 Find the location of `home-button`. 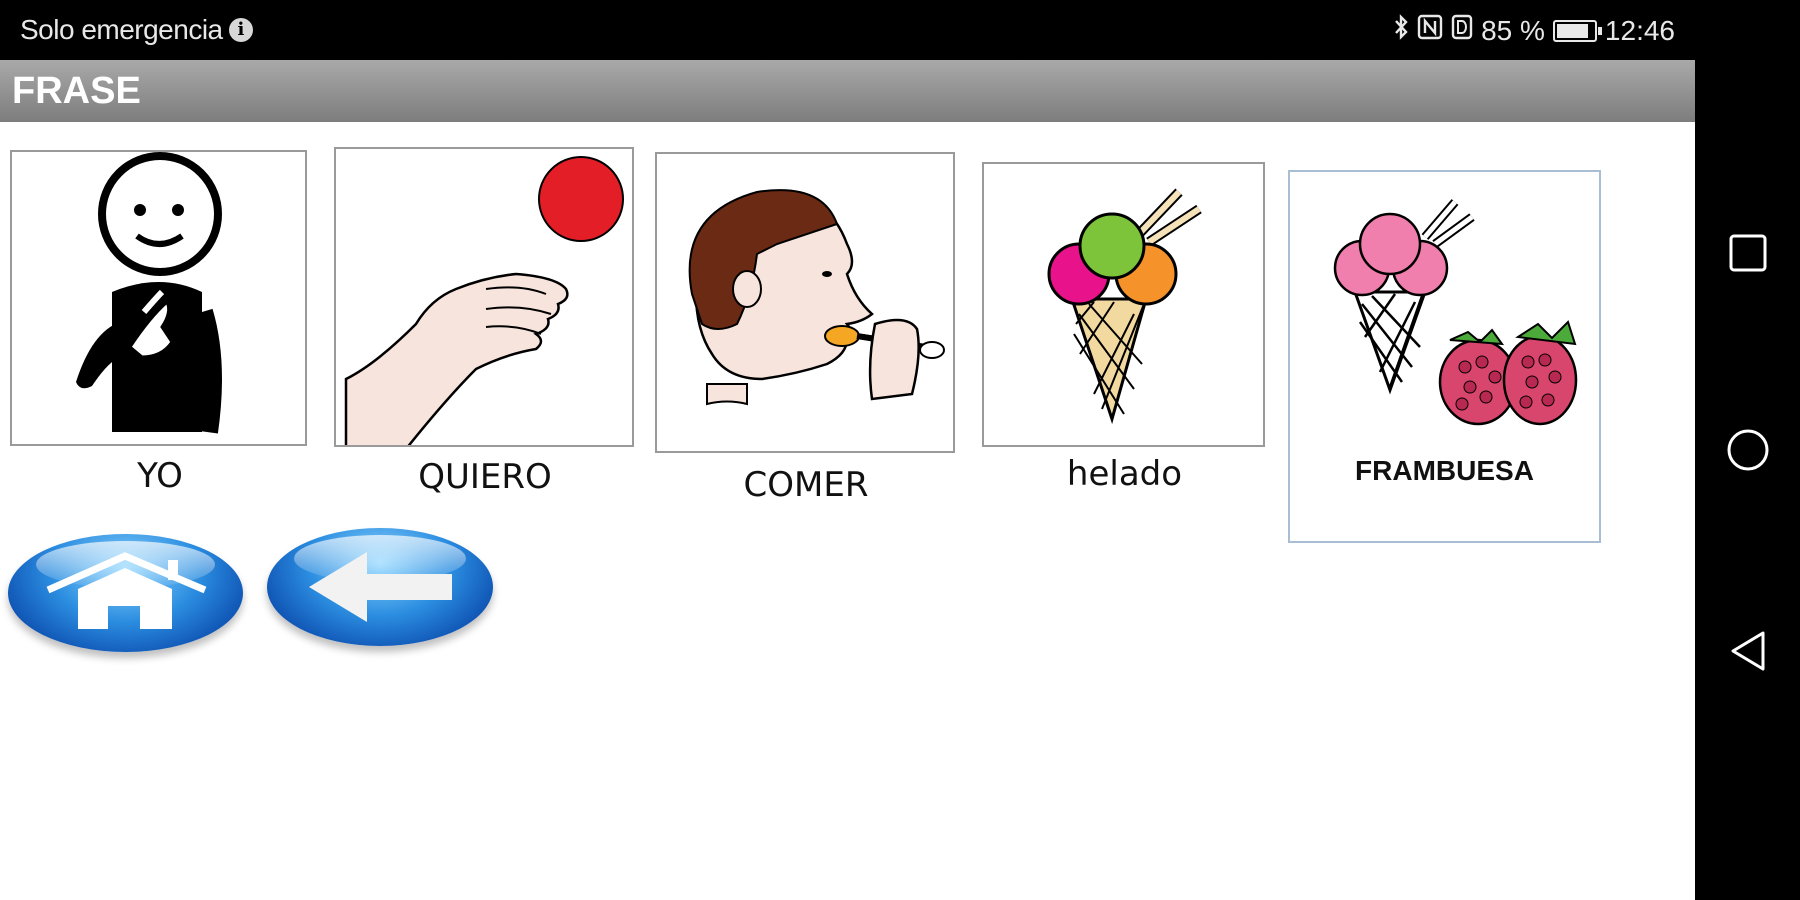

home-button is located at coordinates (125, 593).